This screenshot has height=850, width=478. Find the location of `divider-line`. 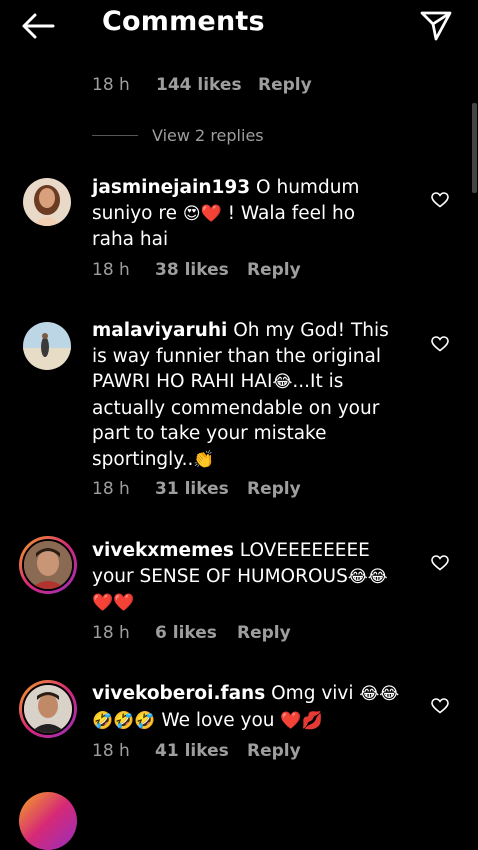

divider-line is located at coordinates (115, 135).